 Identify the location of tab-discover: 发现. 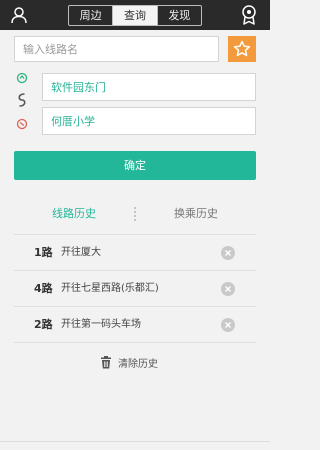
(178, 15).